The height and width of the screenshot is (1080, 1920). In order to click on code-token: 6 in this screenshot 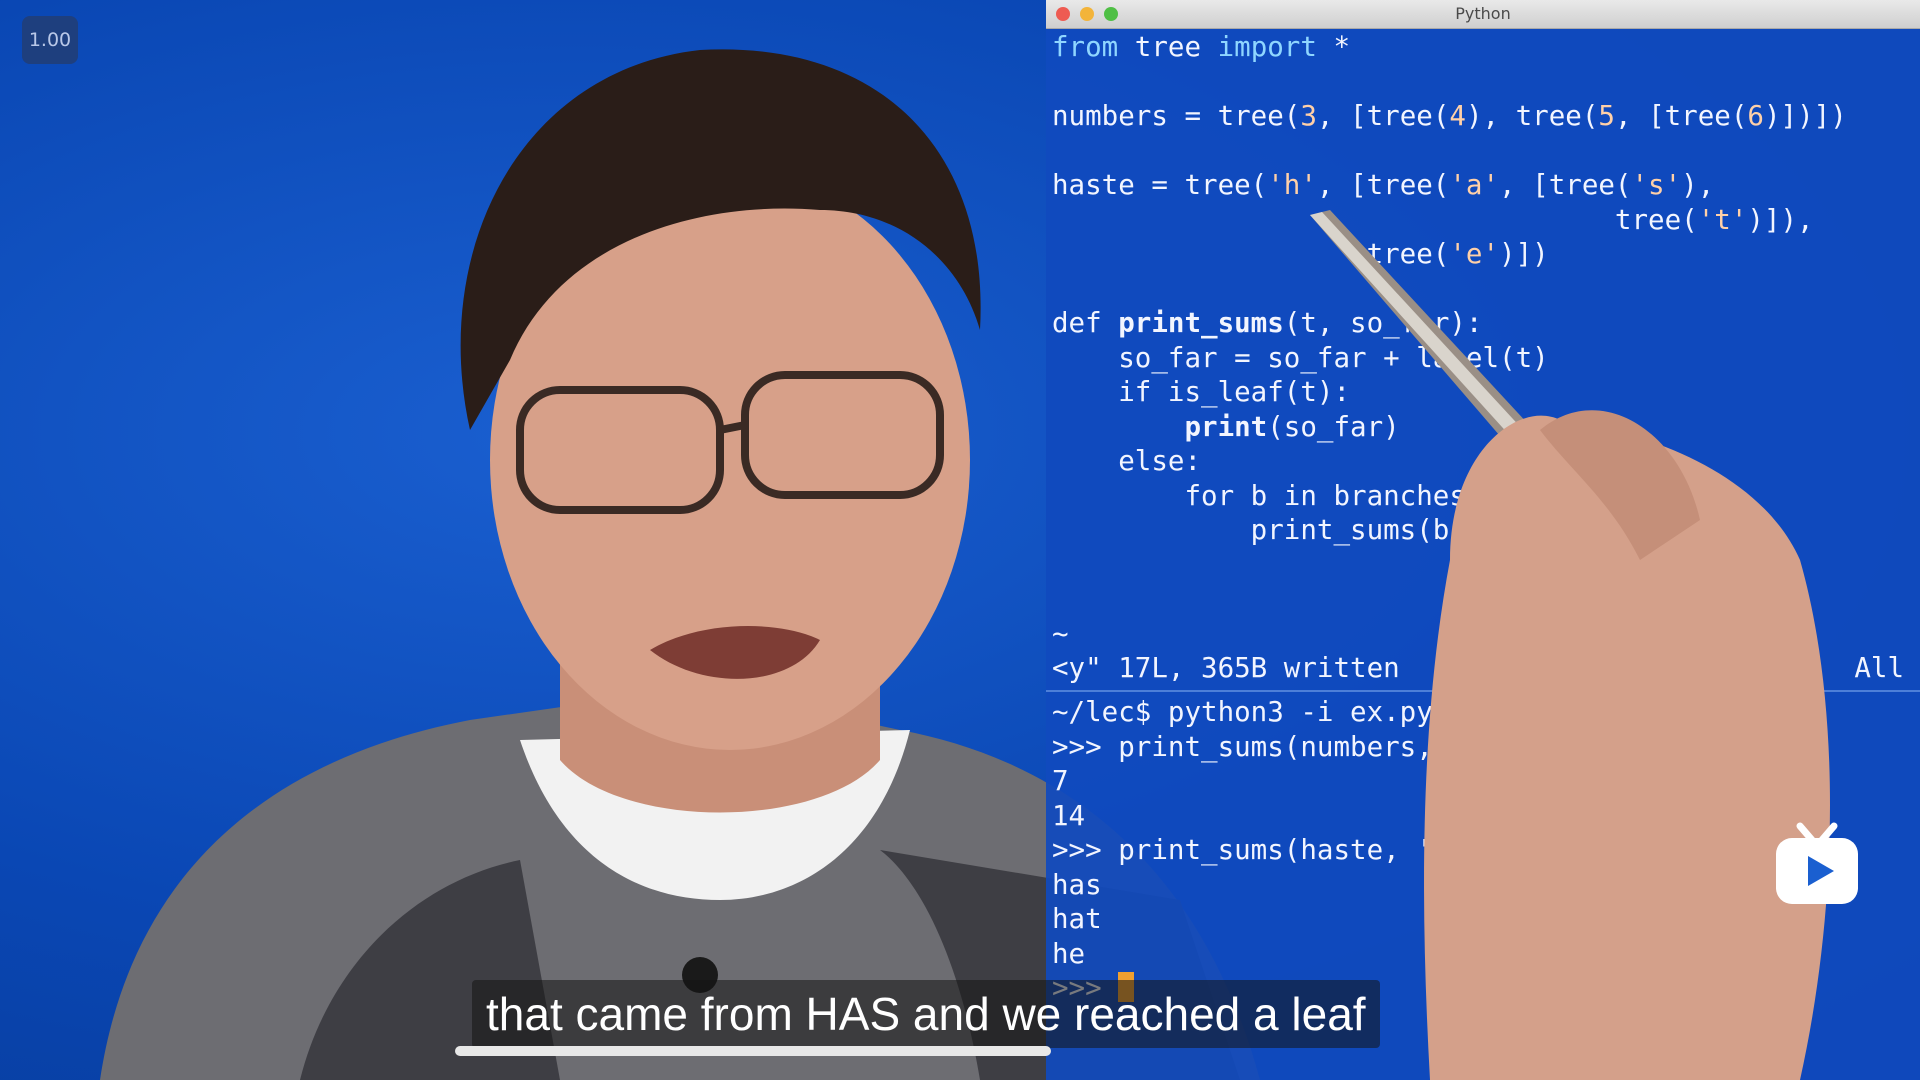, I will do `click(1755, 116)`.